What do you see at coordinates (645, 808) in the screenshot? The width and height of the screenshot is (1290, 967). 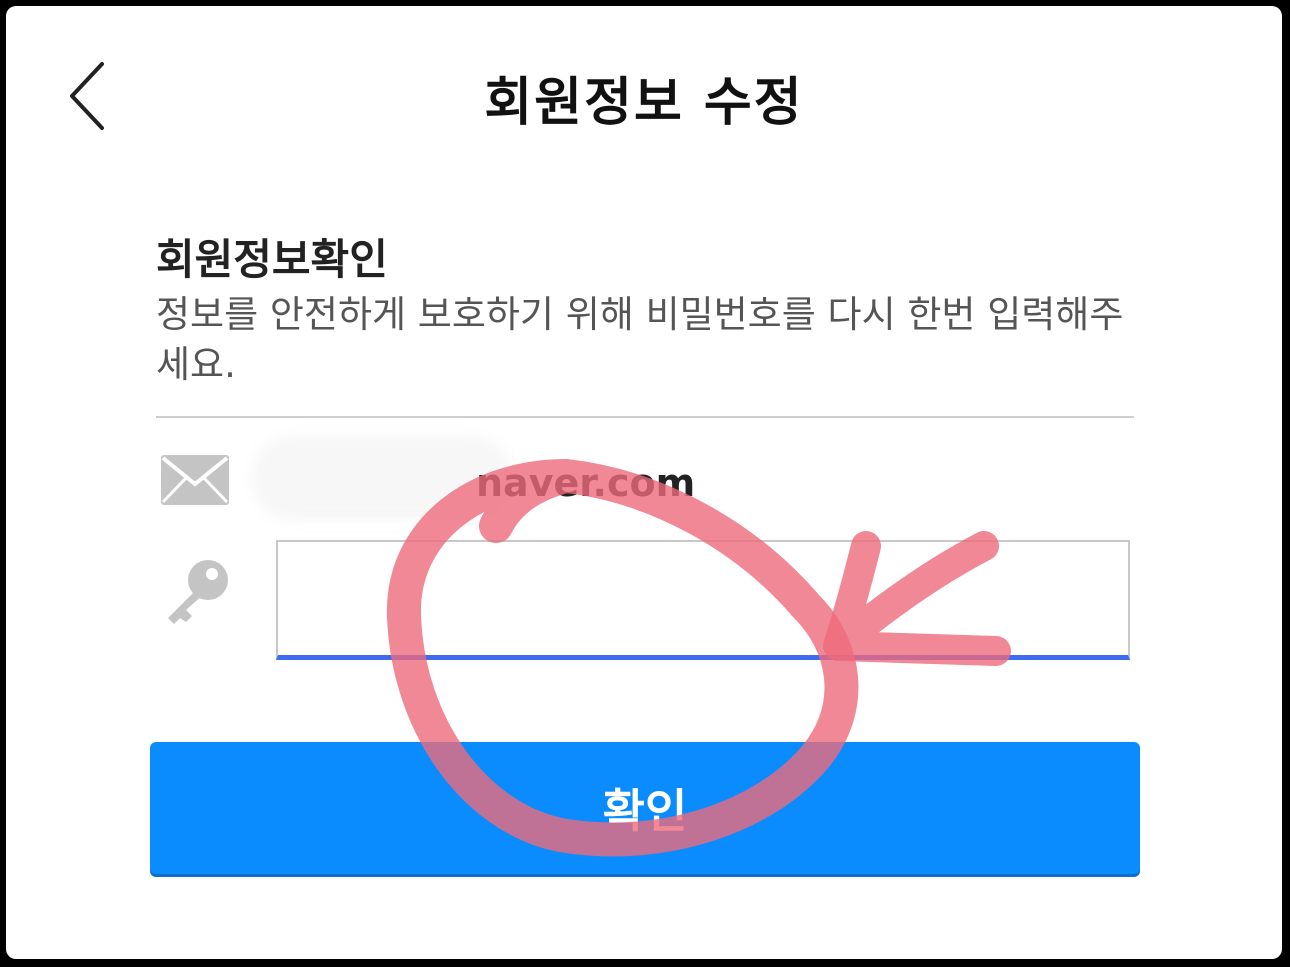 I see `confirm-button: 확인` at bounding box center [645, 808].